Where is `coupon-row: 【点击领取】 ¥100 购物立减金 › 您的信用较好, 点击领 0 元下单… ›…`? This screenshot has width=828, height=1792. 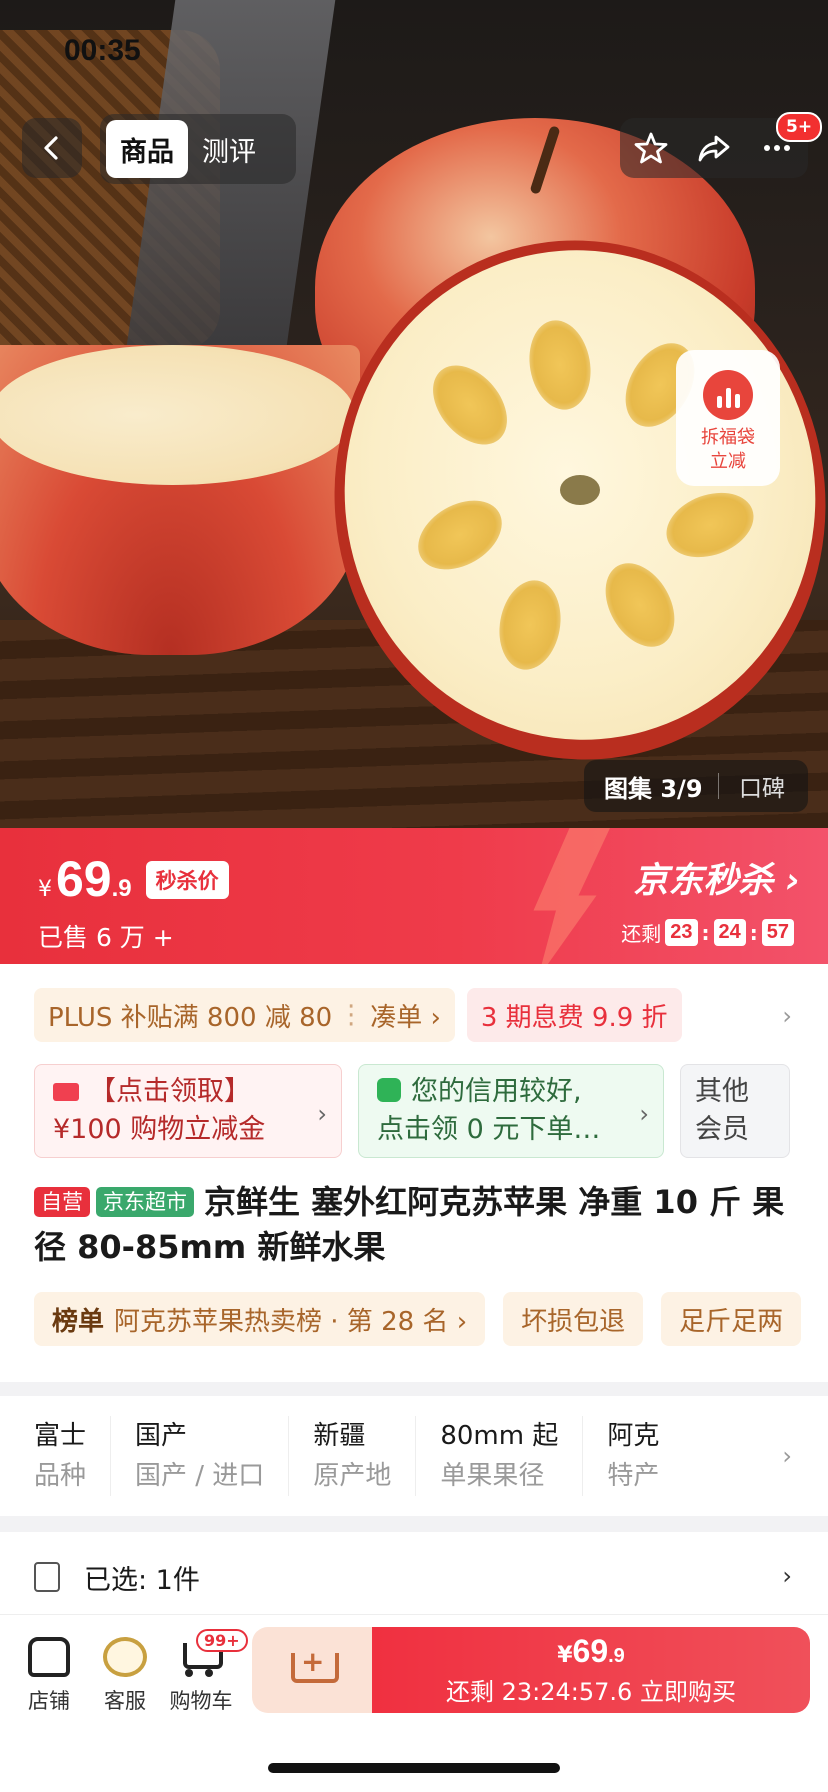 coupon-row: 【点击领取】 ¥100 购物立减金 › 您的信用较好, 点击领 0 元下单… ›… is located at coordinates (412, 1111).